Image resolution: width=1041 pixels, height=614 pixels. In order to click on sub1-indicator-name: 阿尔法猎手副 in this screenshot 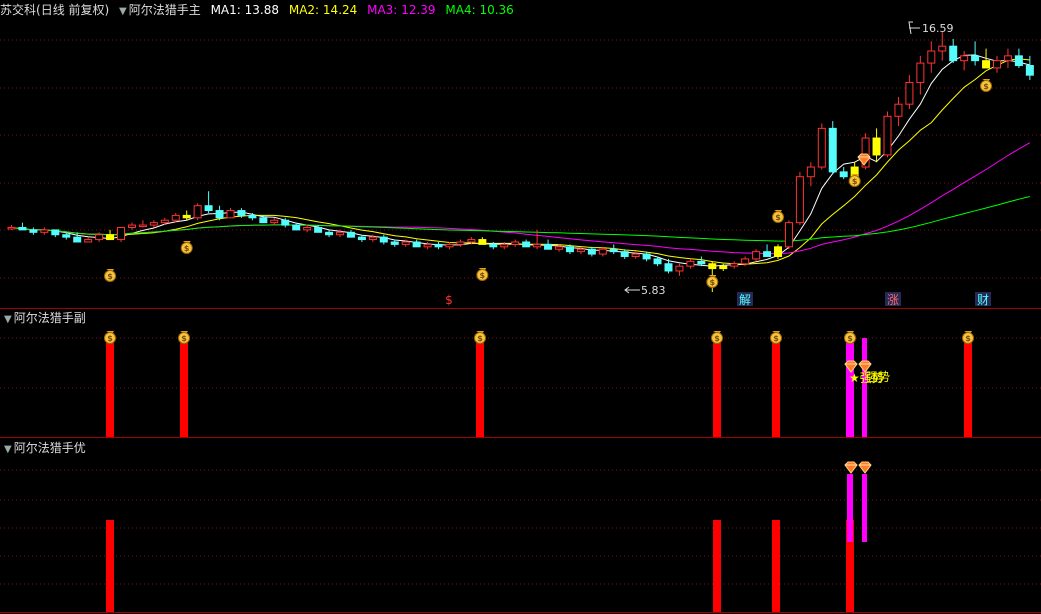, I will do `click(50, 318)`.